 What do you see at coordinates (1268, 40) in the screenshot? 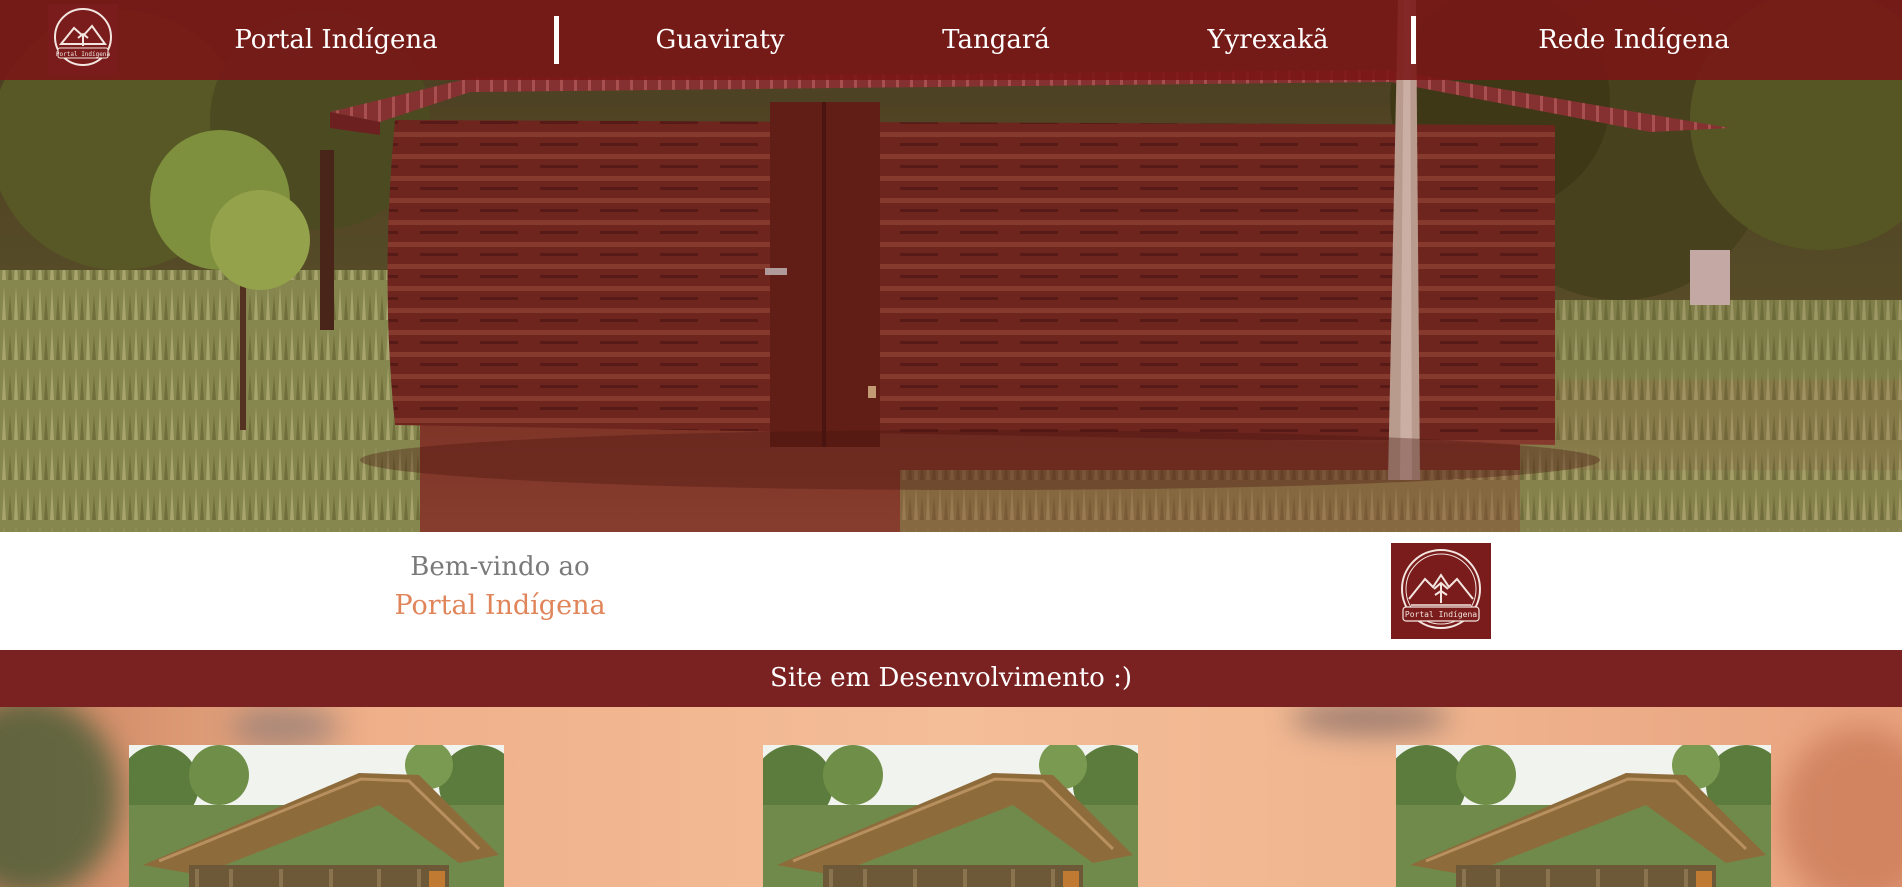
I see `nav-link-yyrexaka: Yyrexakã` at bounding box center [1268, 40].